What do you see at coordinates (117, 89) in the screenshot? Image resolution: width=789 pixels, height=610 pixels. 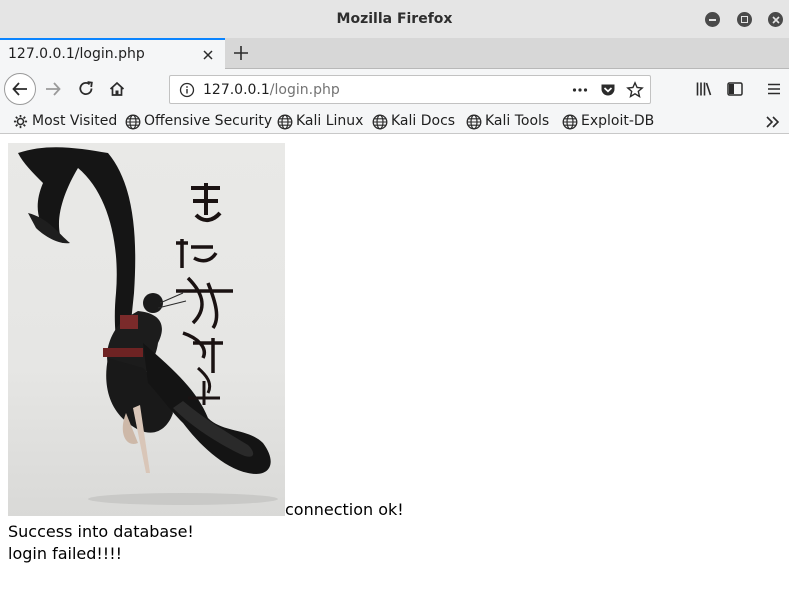 I see `home-icon` at bounding box center [117, 89].